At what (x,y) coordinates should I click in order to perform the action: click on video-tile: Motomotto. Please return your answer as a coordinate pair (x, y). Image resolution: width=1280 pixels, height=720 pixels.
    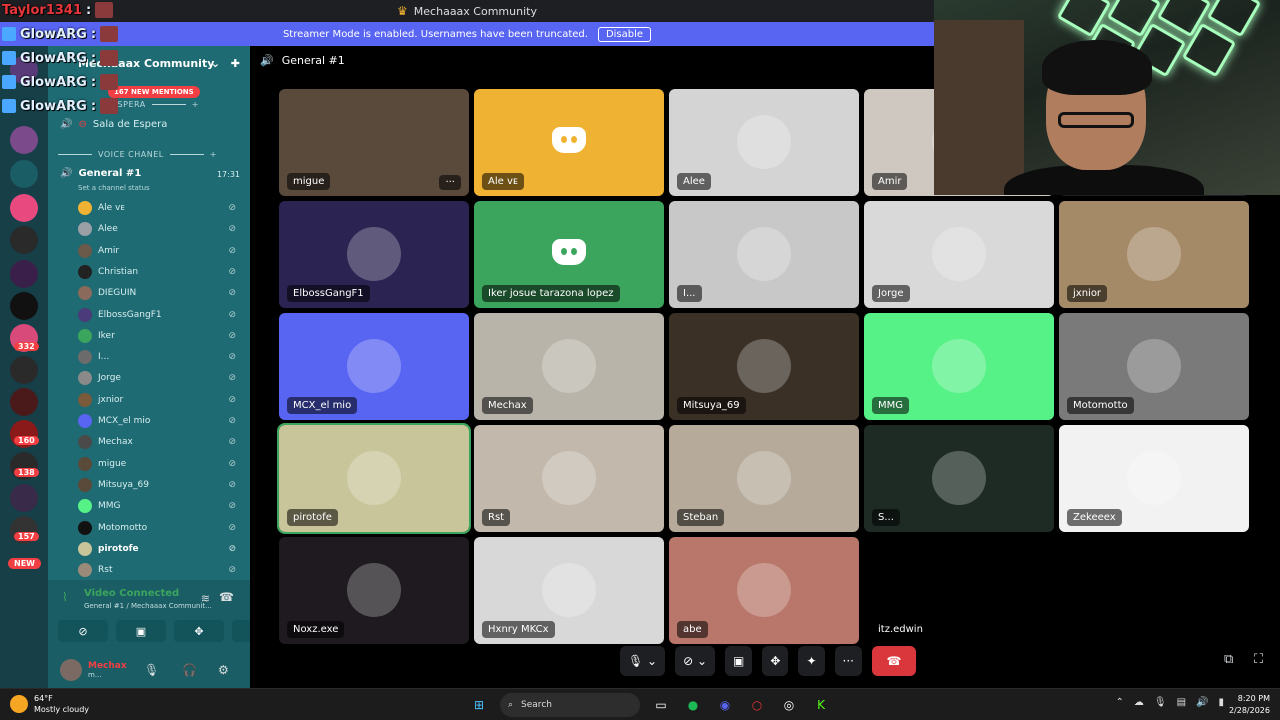
    Looking at the image, I should click on (1154, 366).